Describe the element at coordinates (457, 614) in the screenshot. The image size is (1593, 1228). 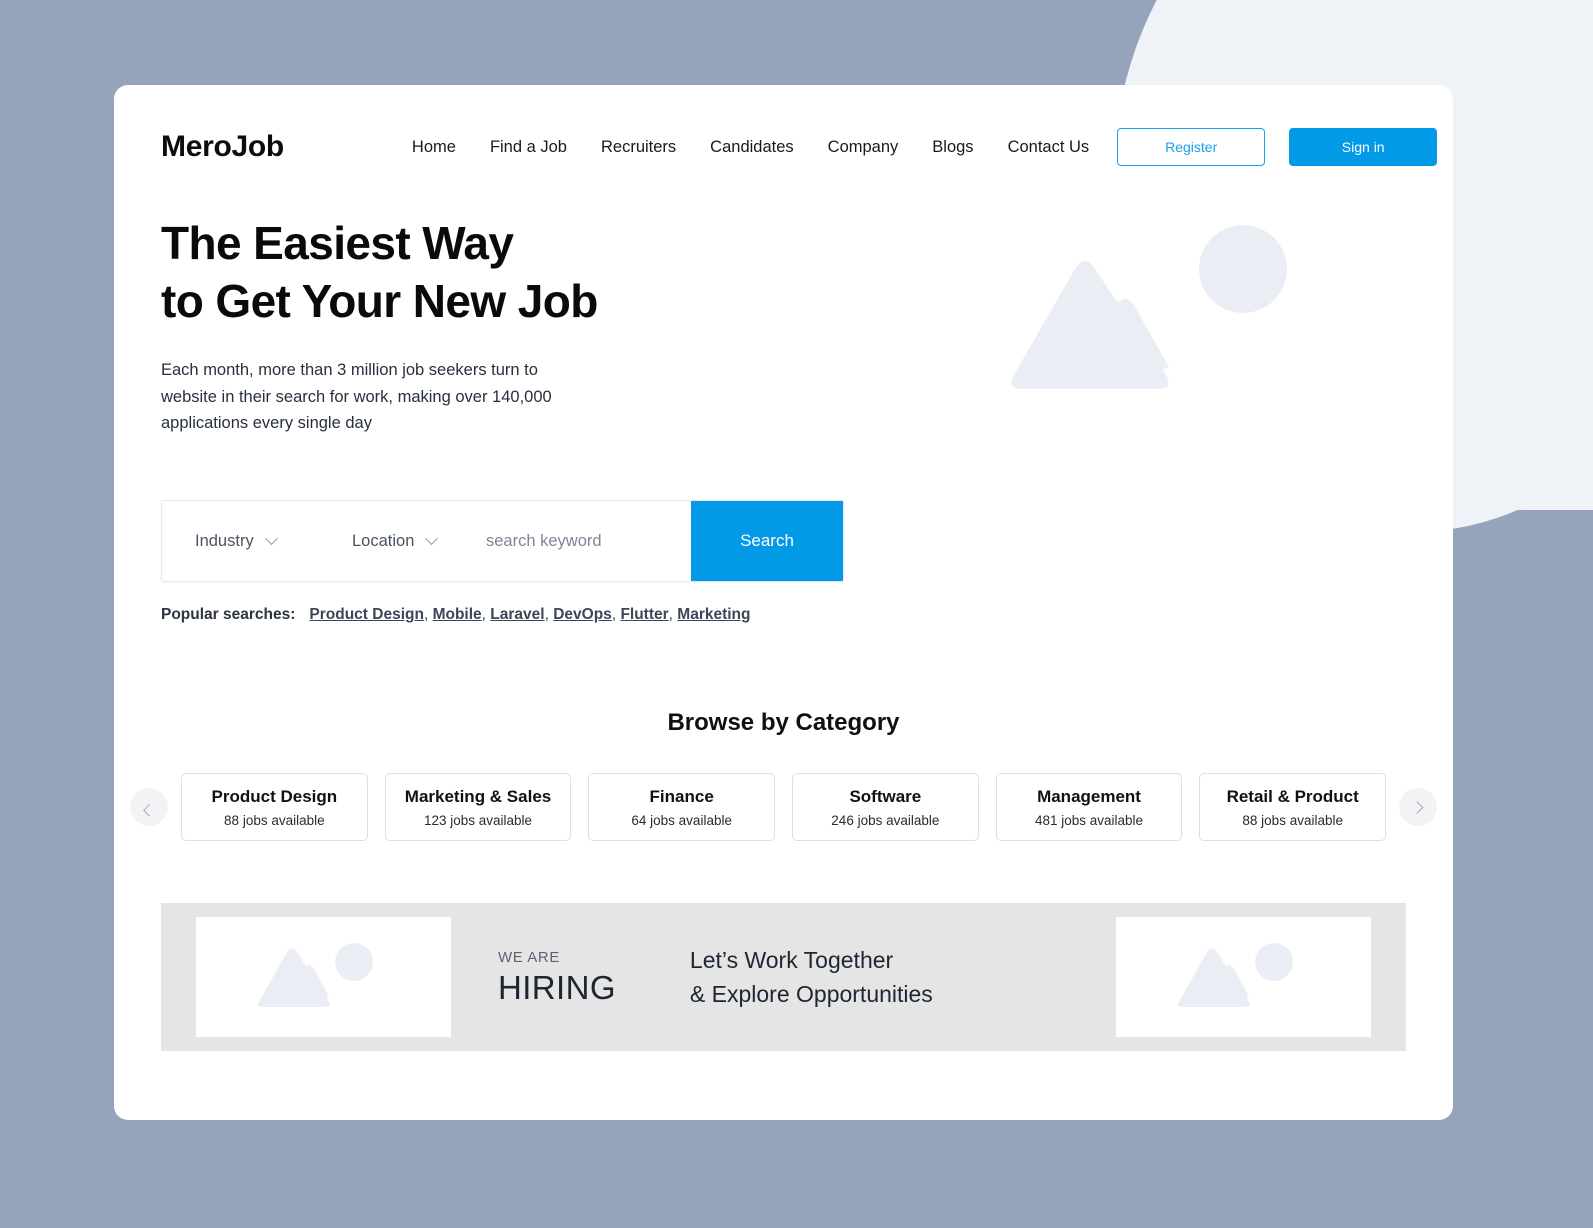
I see `popular-link-mobile: Mobile` at that location.